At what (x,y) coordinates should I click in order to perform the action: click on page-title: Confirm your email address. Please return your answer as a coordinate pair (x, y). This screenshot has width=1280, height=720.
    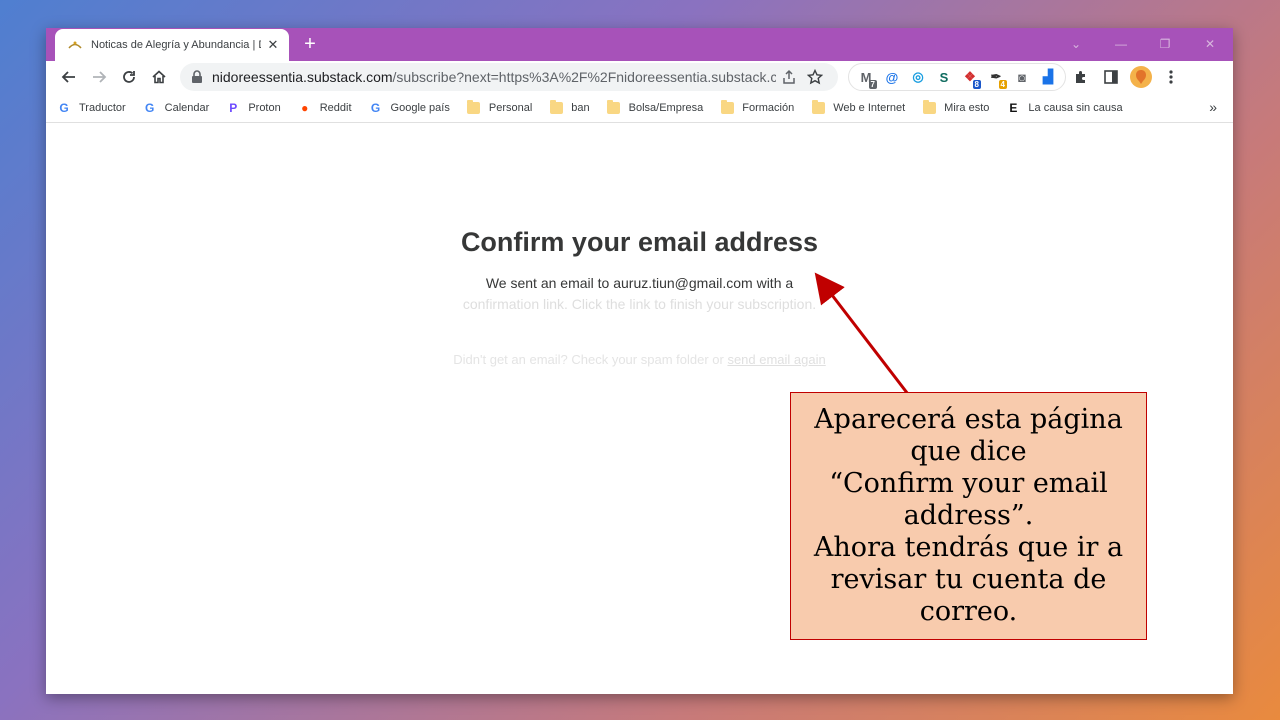
    Looking at the image, I should click on (639, 242).